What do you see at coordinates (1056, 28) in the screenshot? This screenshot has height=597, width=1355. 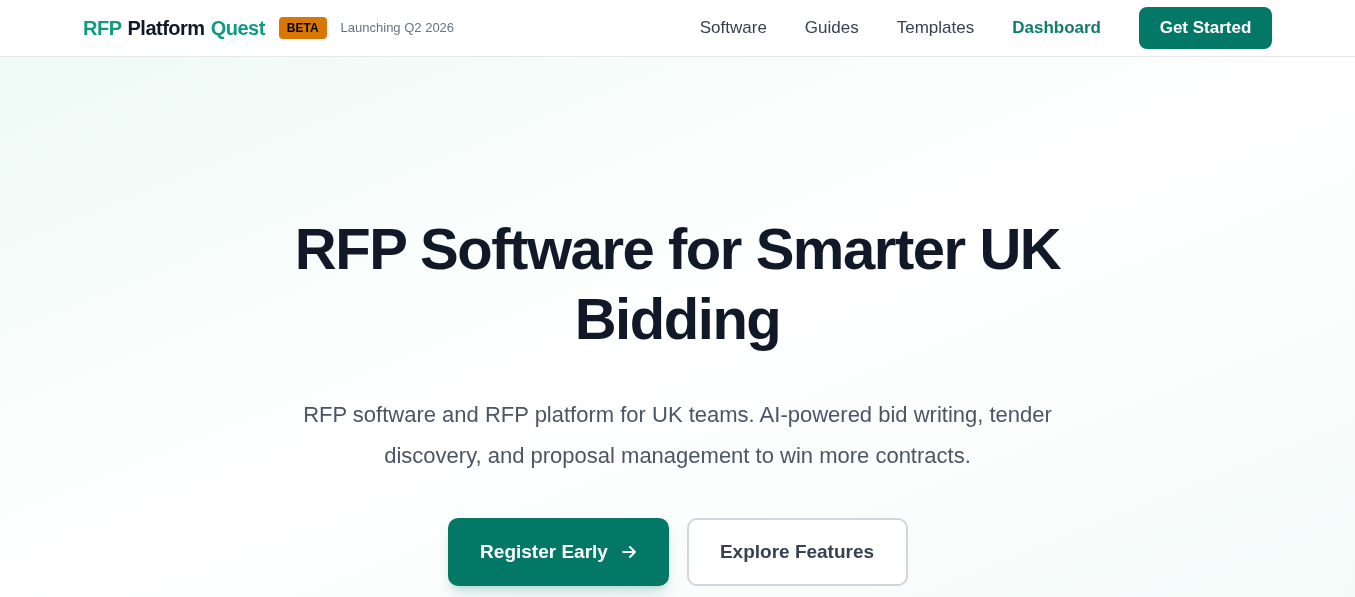 I see `nav-link: Dashboard` at bounding box center [1056, 28].